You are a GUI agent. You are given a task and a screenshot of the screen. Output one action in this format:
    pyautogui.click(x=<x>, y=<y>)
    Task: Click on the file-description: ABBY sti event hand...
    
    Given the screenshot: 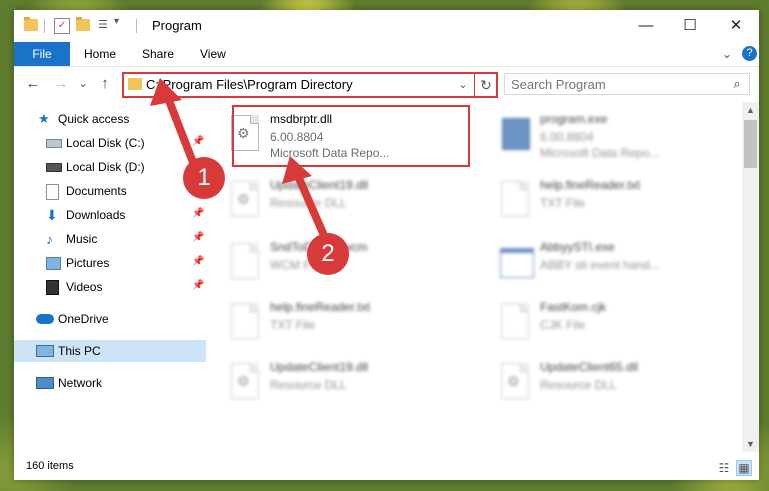 What is the action you would take?
    pyautogui.click(x=600, y=265)
    